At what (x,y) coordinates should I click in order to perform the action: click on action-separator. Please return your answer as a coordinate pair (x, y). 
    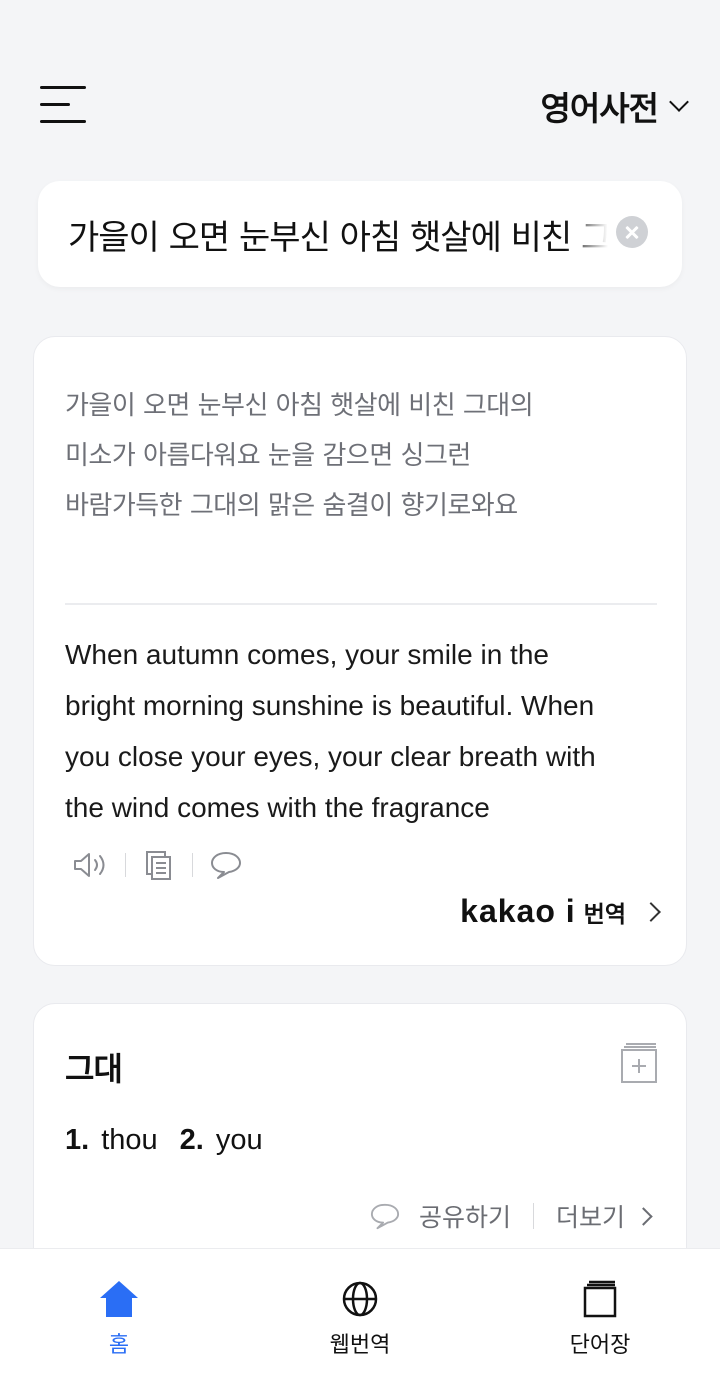
    Looking at the image, I should click on (533, 1216).